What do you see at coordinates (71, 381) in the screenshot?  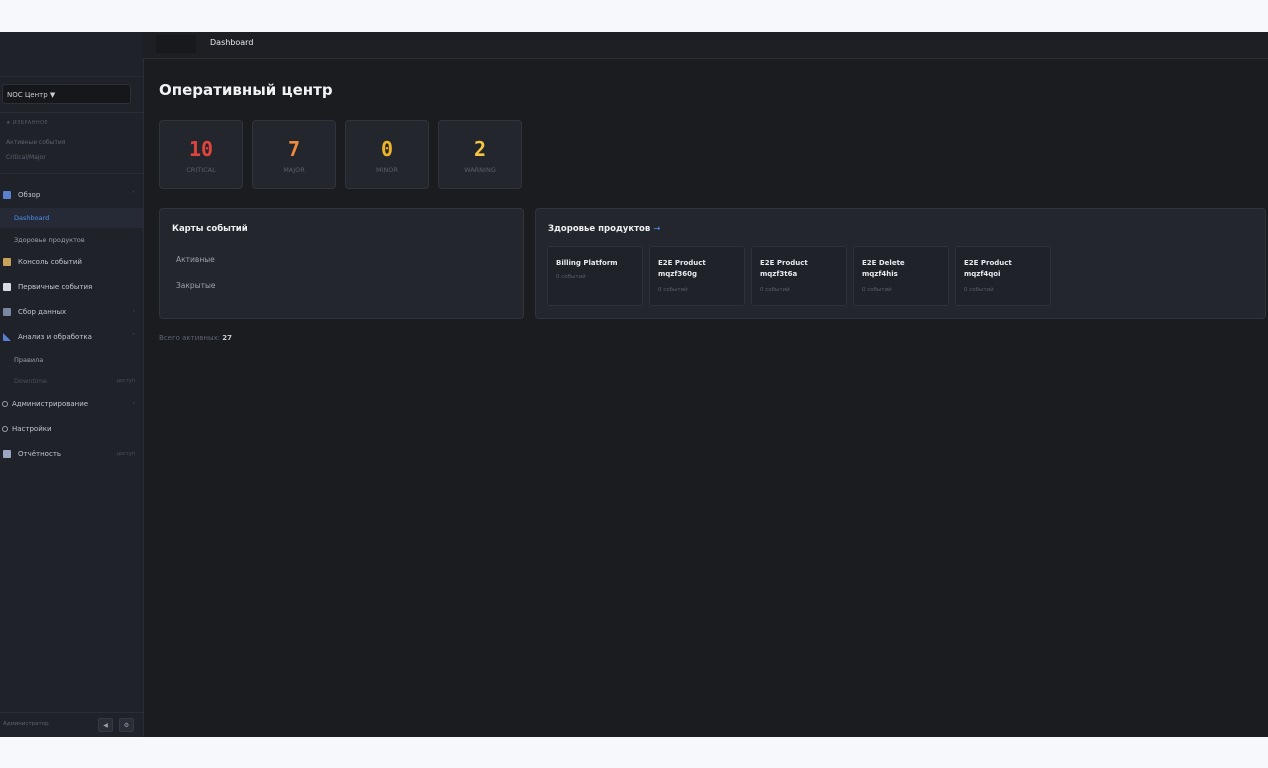 I see `sidebar-item-downtime: Downtime доступ` at bounding box center [71, 381].